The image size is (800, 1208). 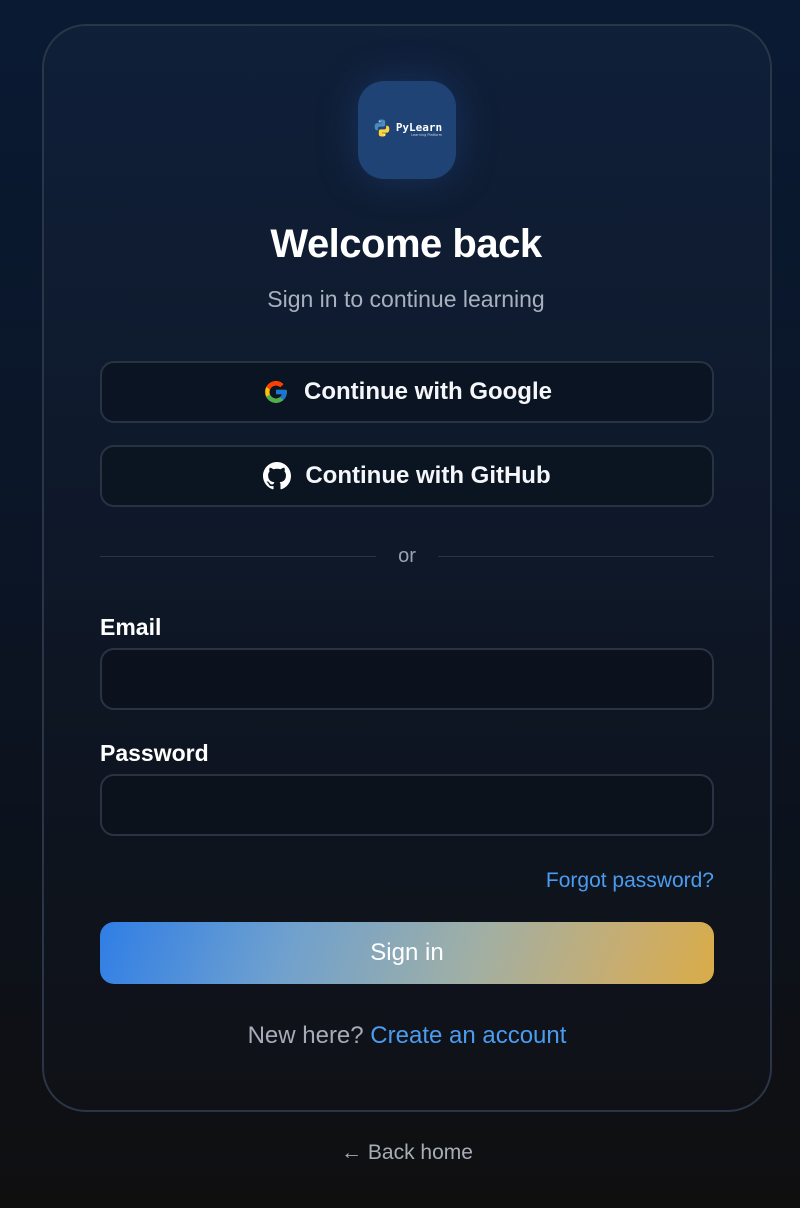 What do you see at coordinates (428, 475) in the screenshot?
I see `github-button-label: Continue with GitHub` at bounding box center [428, 475].